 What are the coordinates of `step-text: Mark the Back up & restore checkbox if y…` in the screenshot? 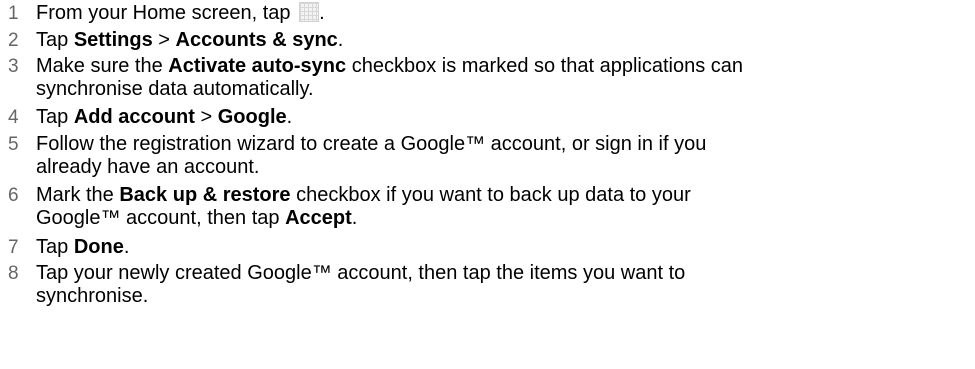 It's located at (502, 207).